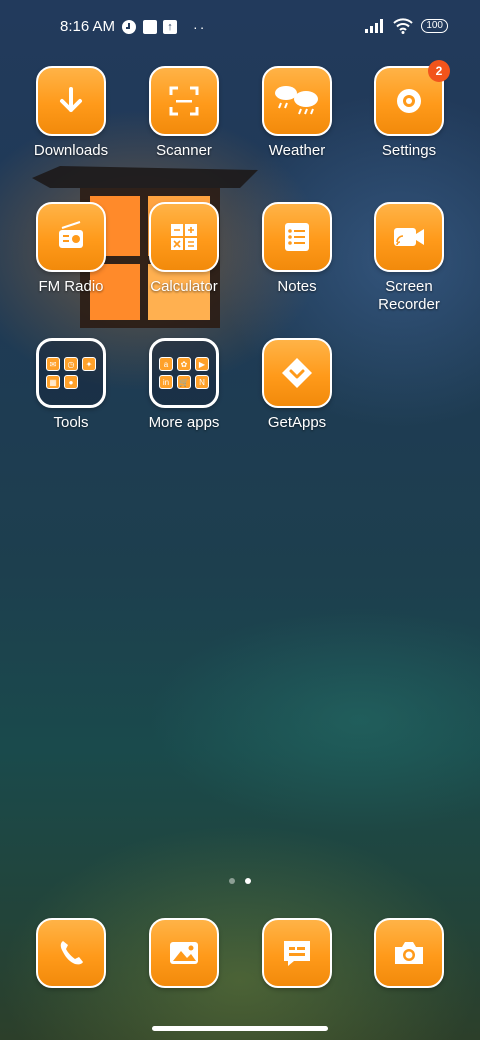  Describe the element at coordinates (200, 26) in the screenshot. I see `more-notifications-icon: ··` at that location.